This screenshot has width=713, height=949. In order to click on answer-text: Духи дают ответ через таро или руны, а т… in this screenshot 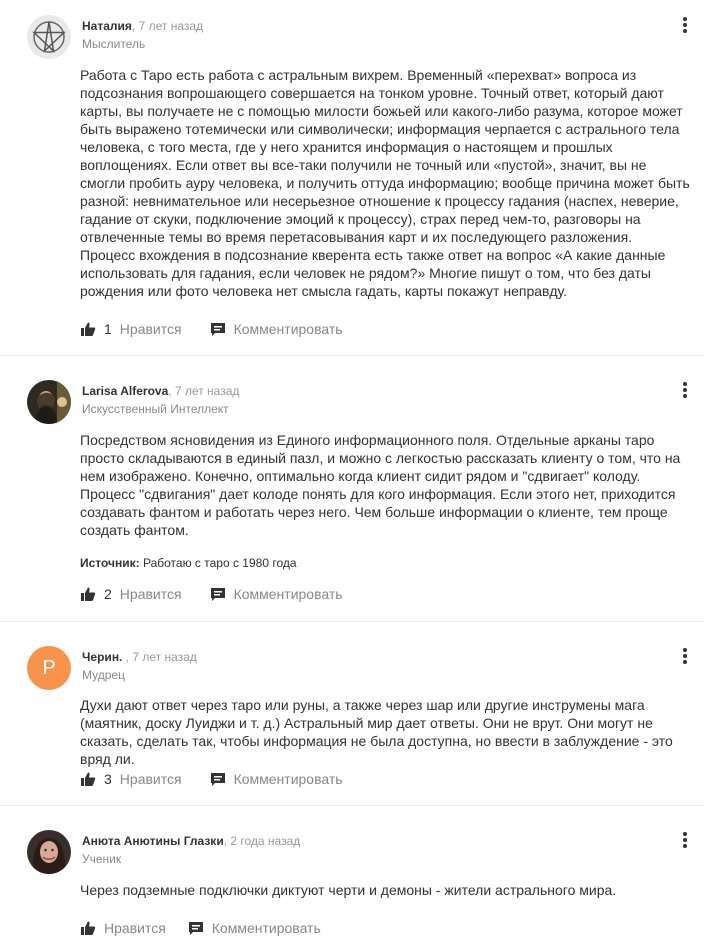, I will do `click(376, 732)`.